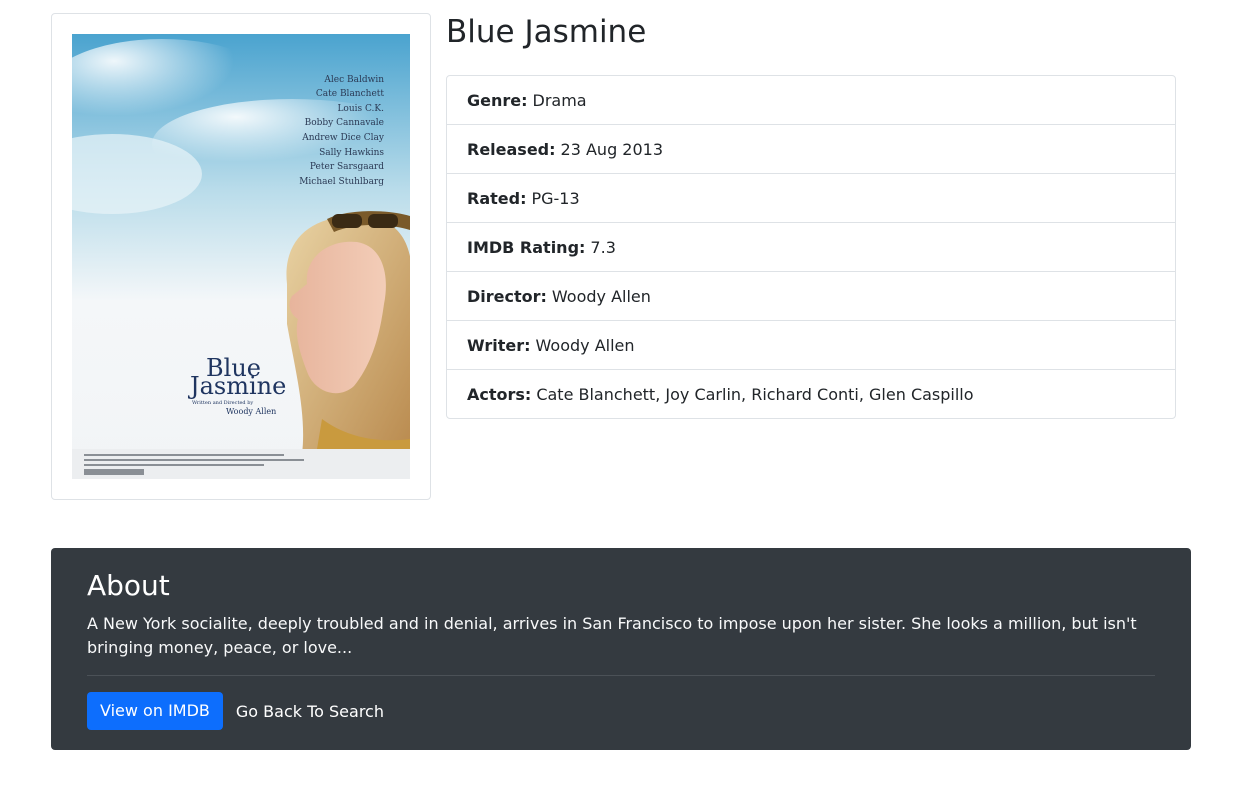 The height and width of the screenshot is (785, 1247). What do you see at coordinates (347, 167) in the screenshot?
I see `poster-cast-7: Peter Sarsgaard` at bounding box center [347, 167].